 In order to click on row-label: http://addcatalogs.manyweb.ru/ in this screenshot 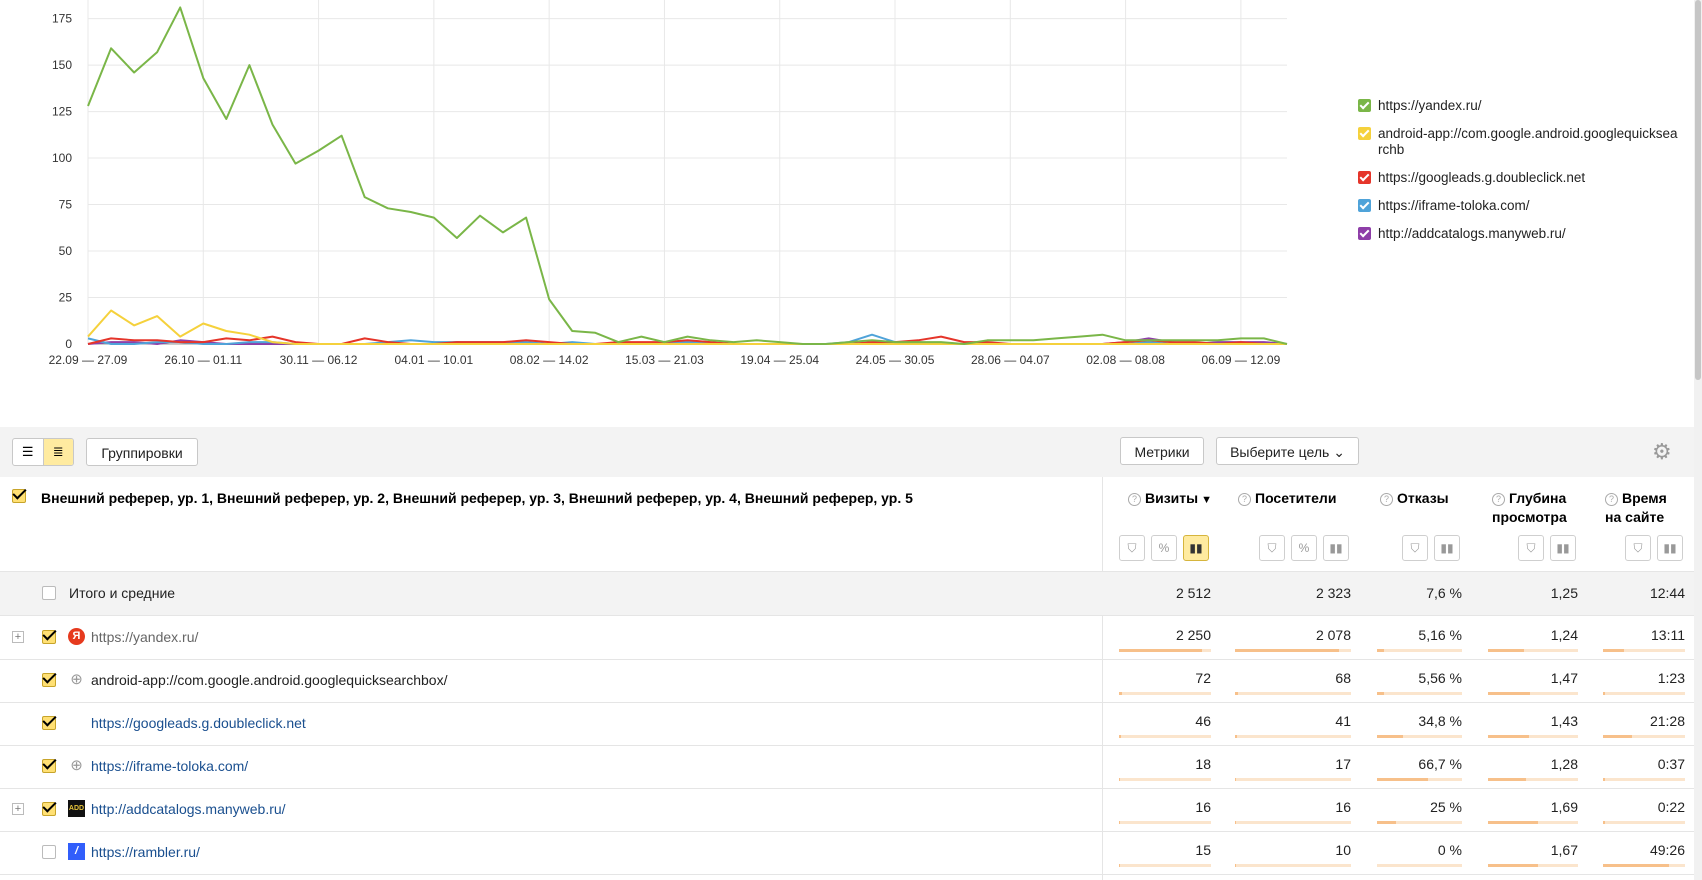, I will do `click(188, 809)`.